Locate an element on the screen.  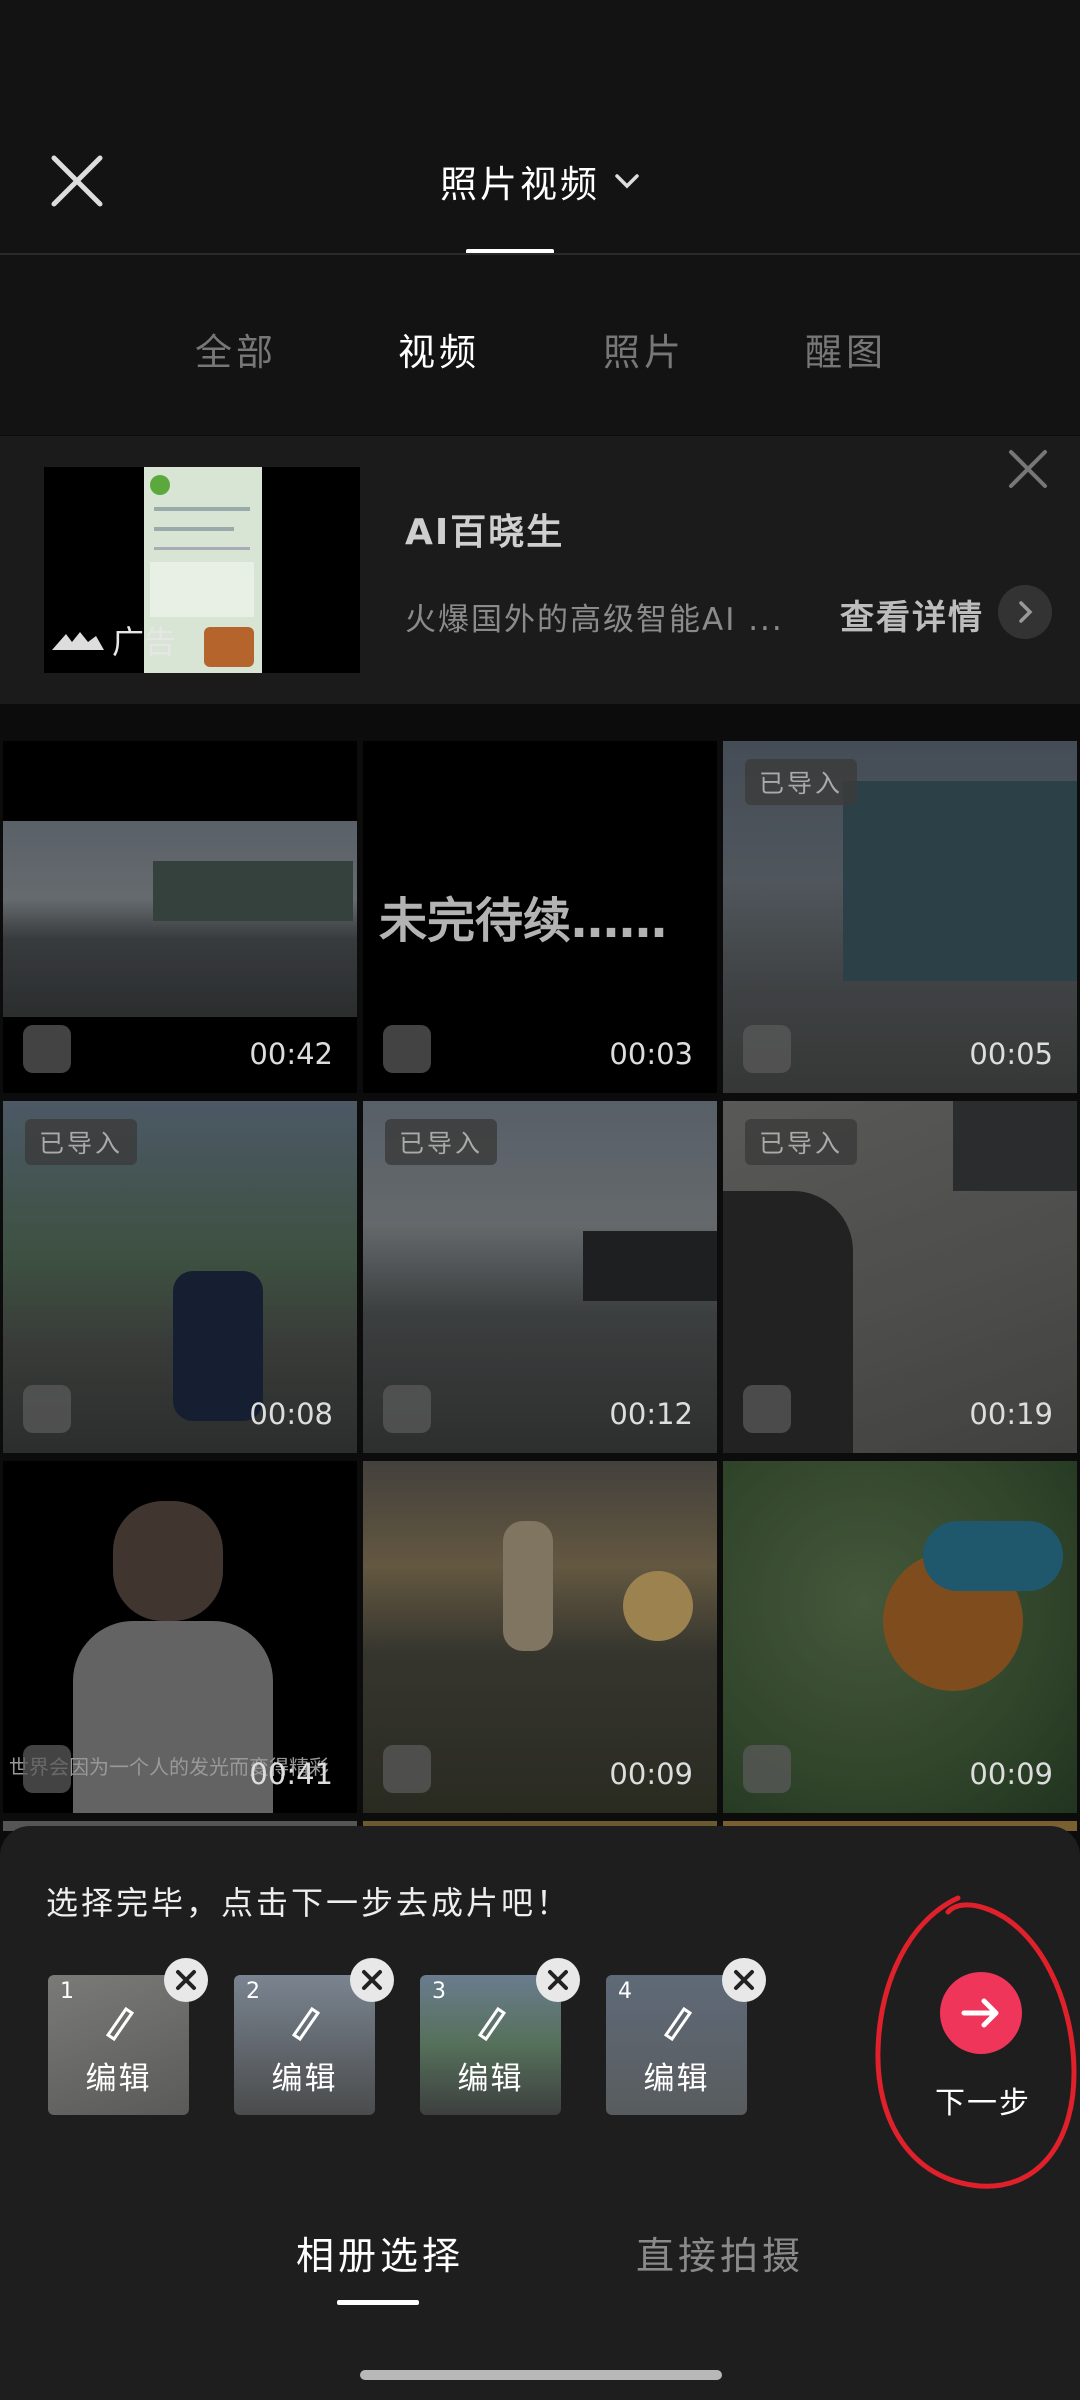
page-title: 照片视频 is located at coordinates (520, 184).